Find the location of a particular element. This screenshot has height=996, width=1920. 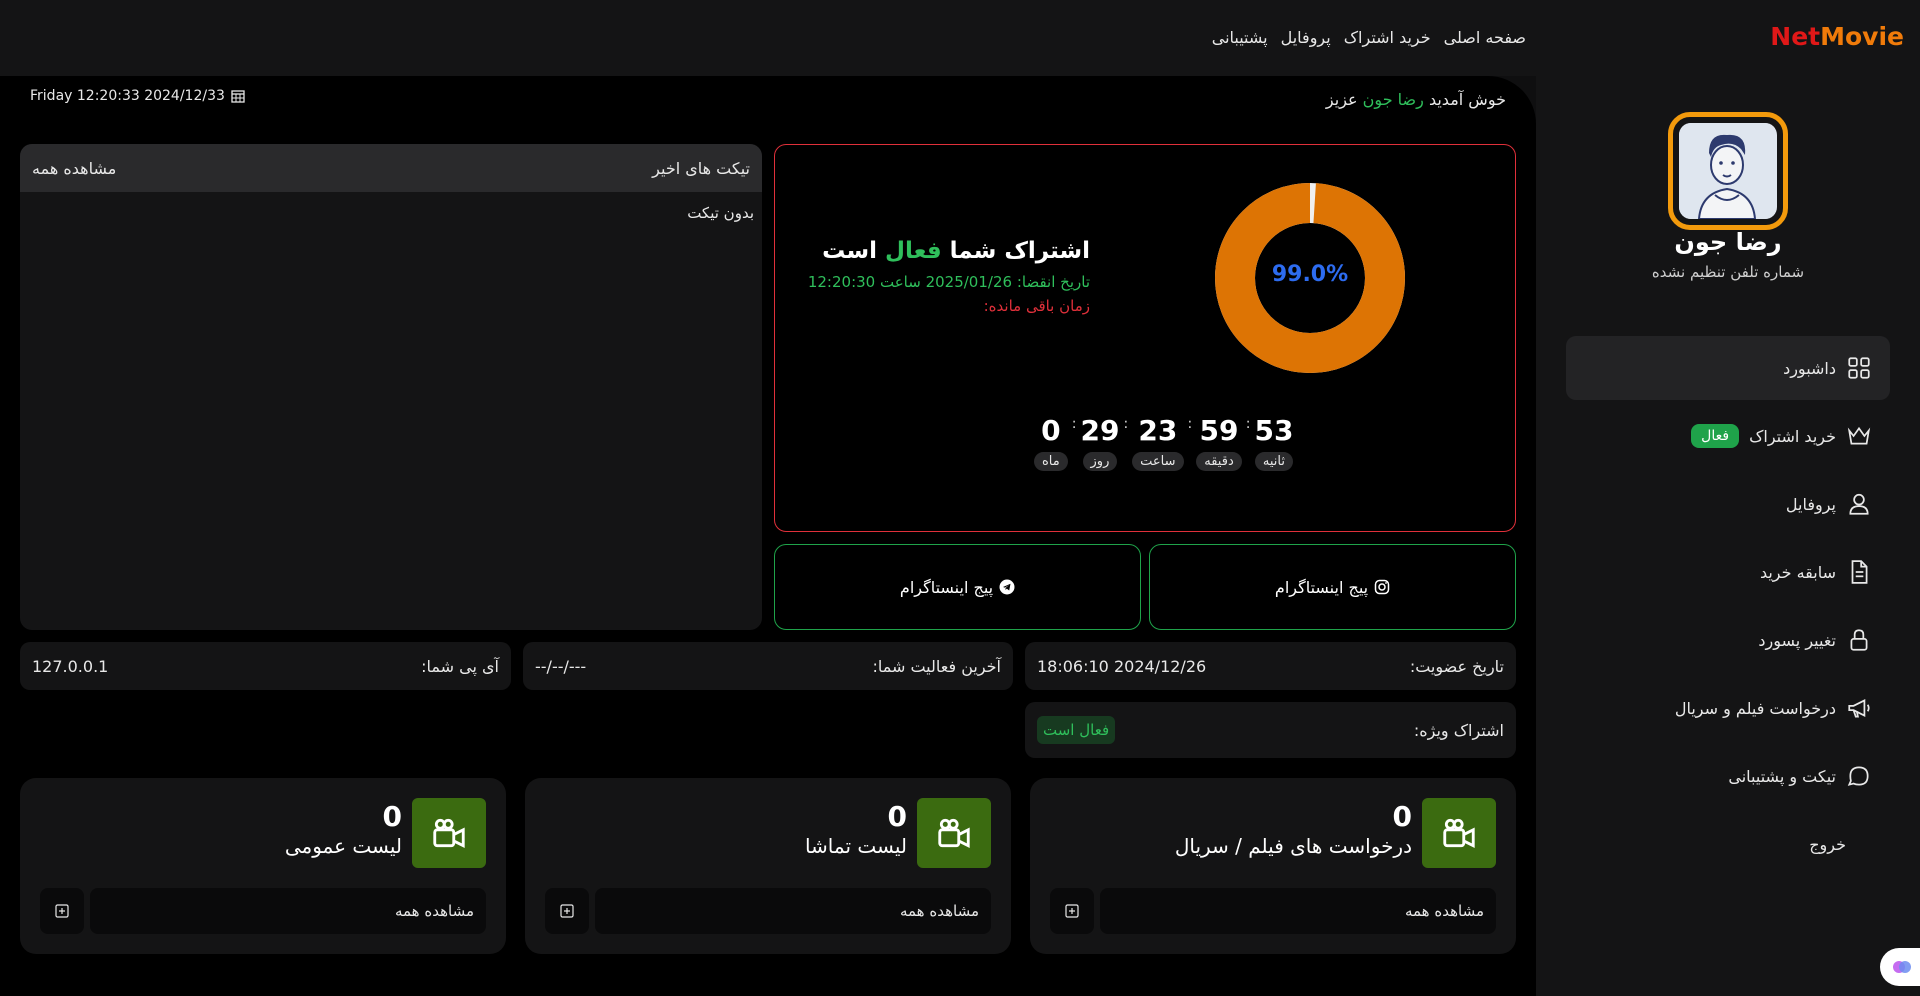

sidebar-item-label: داشبورد is located at coordinates (1809, 368).